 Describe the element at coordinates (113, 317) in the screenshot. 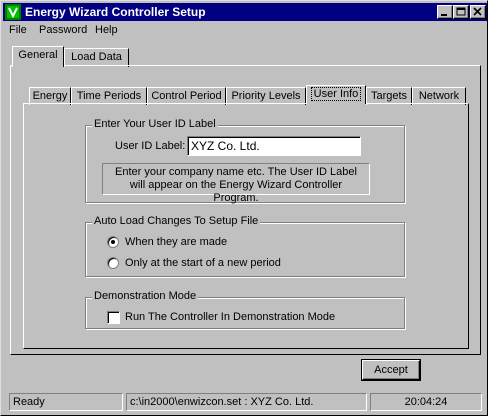

I see `demo-mode-checkbox` at that location.